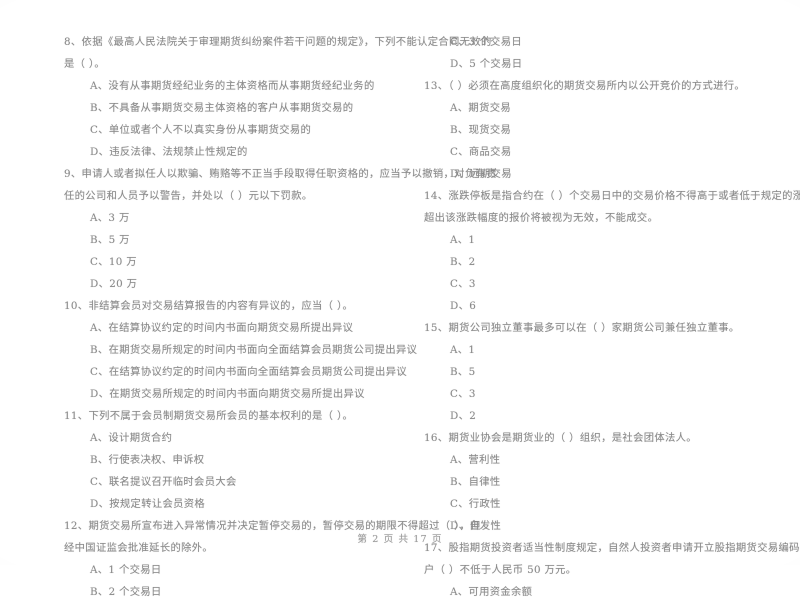  I want to click on page-footer: 第 2 页 共 17 页, so click(400, 539).